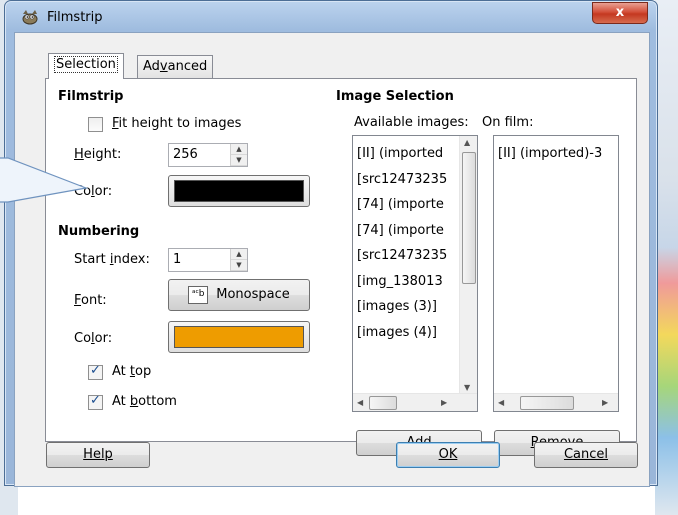 The image size is (678, 515). I want to click on callout-arrow, so click(44, 180).